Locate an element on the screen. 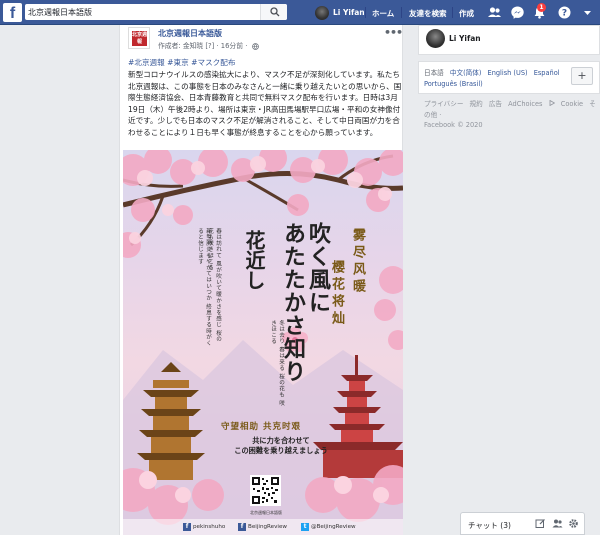  friend-requests-icon is located at coordinates (494, 12).